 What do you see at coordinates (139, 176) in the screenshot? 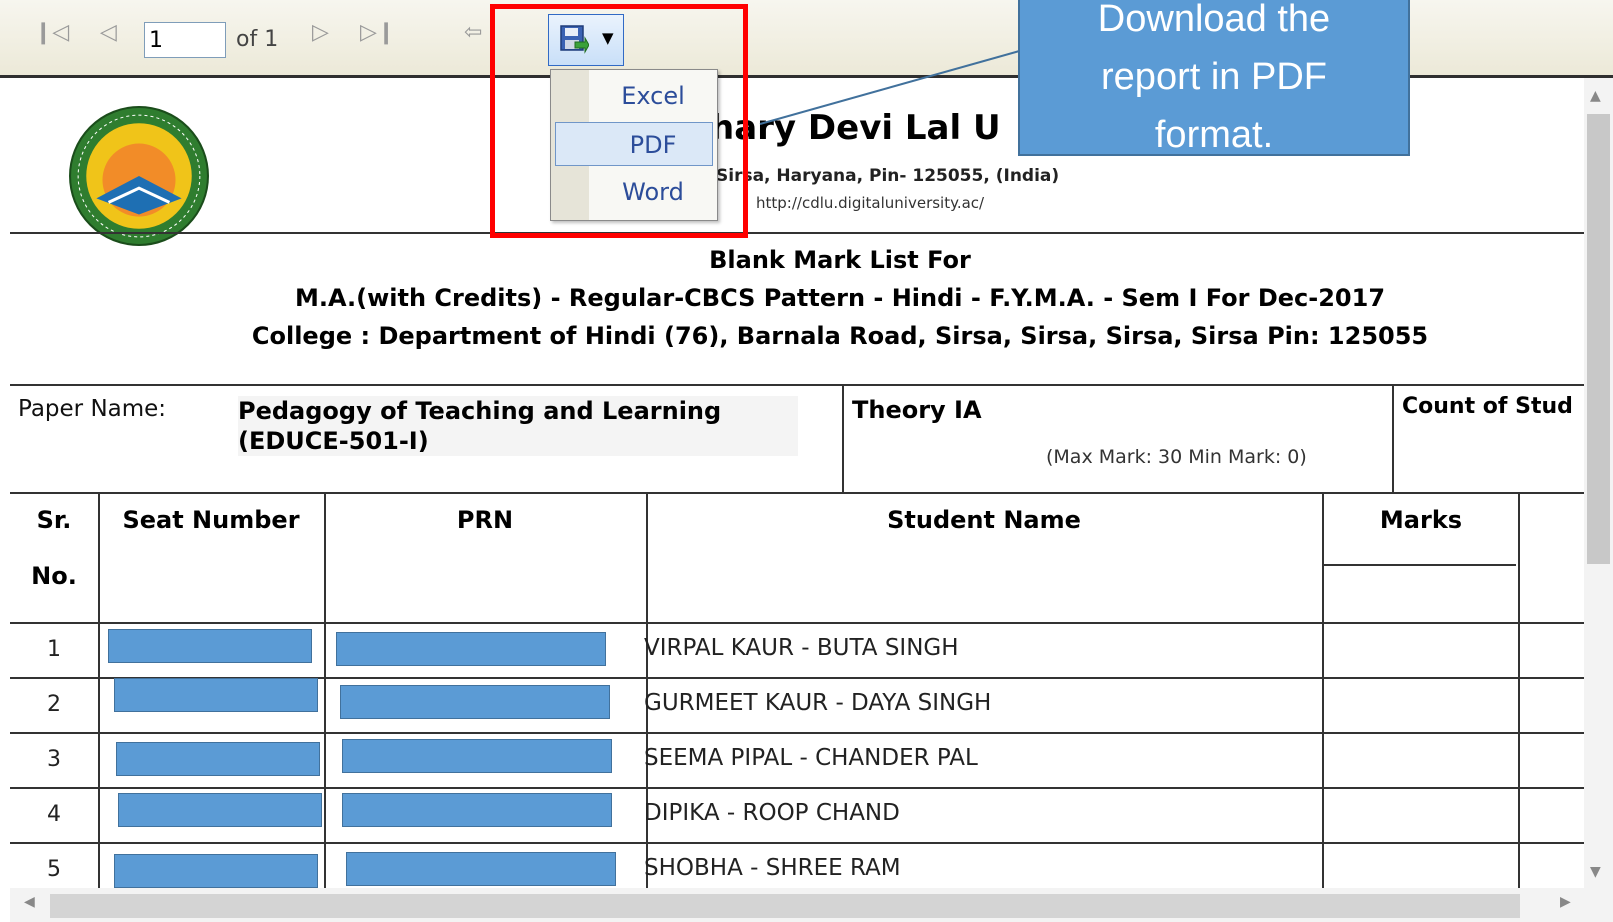
I see `university-logo` at bounding box center [139, 176].